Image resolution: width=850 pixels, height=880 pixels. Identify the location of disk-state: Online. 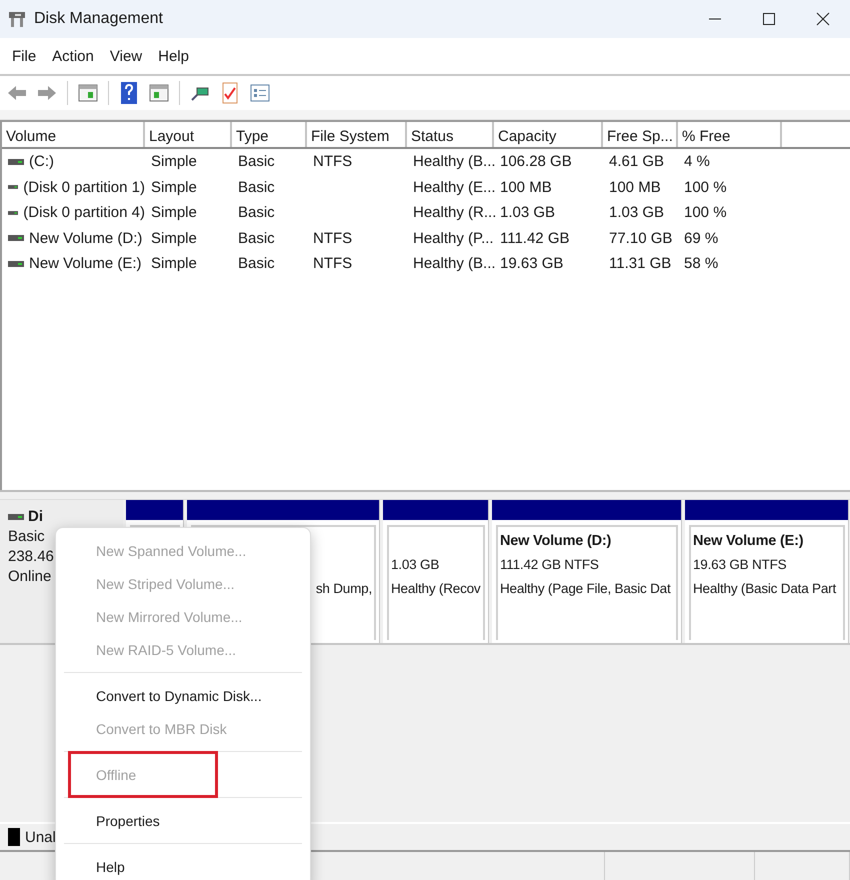
(30, 576).